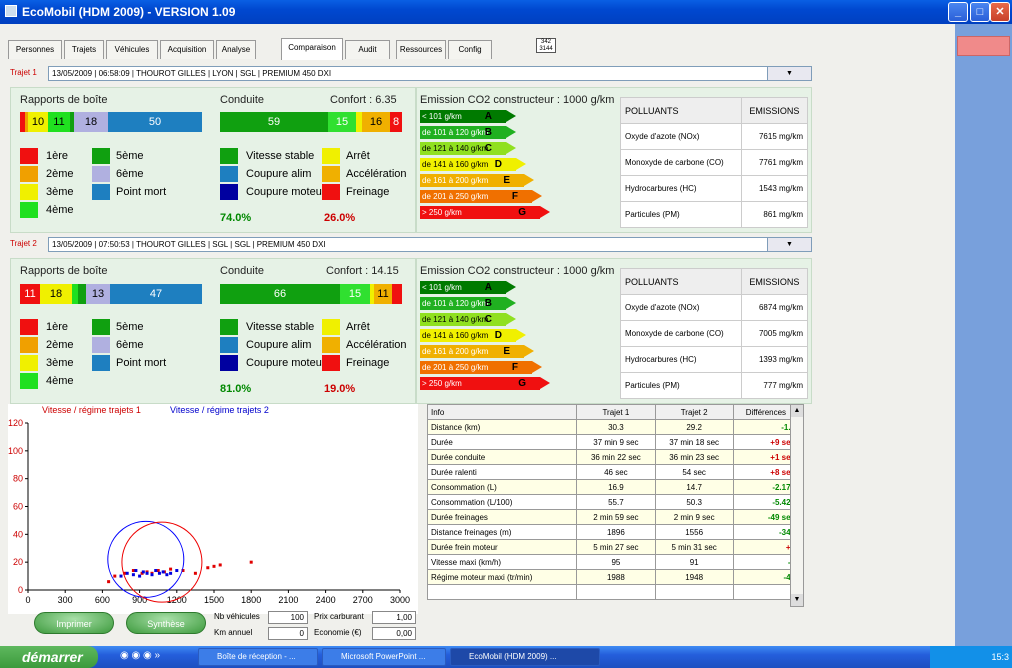  I want to click on km-annuel-input: 0, so click(288, 633).